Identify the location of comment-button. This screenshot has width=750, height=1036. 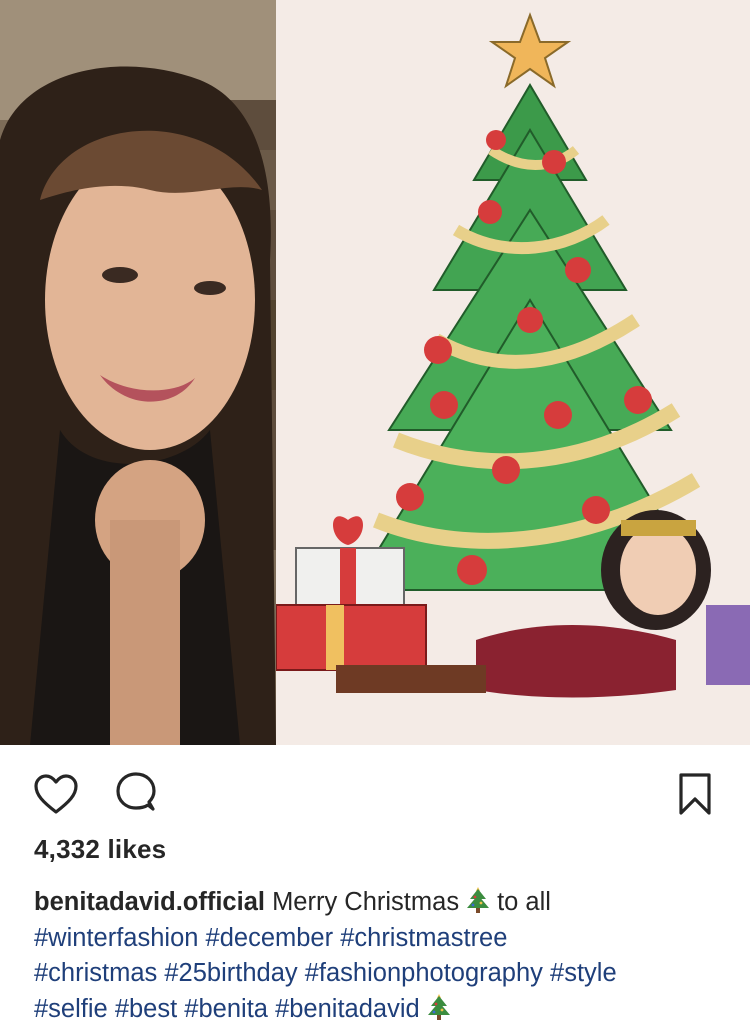
(136, 794).